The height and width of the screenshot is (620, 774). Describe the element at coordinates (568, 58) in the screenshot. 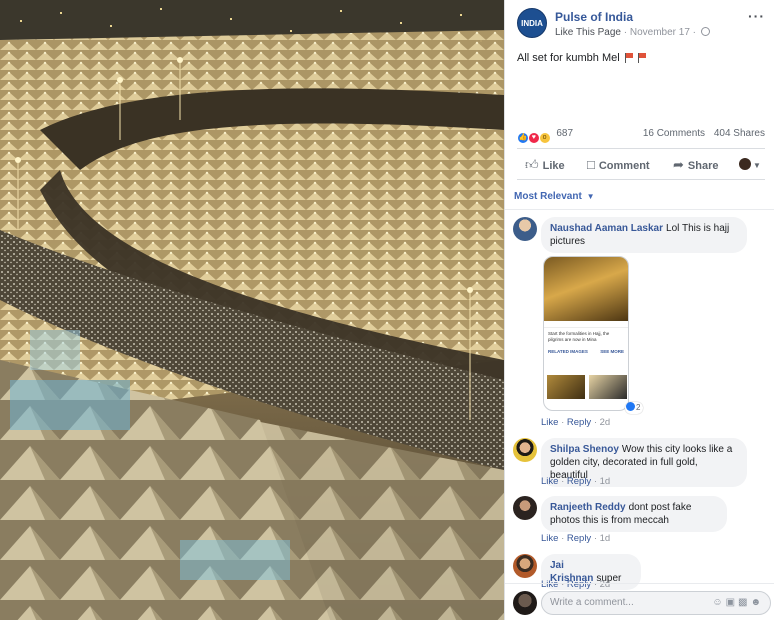

I see `post-message-text: All set for kumbh Mel` at that location.